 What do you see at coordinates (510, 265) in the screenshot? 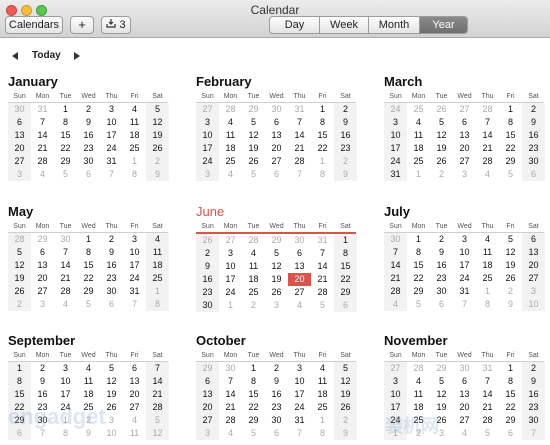
I see `day-cell: 19` at bounding box center [510, 265].